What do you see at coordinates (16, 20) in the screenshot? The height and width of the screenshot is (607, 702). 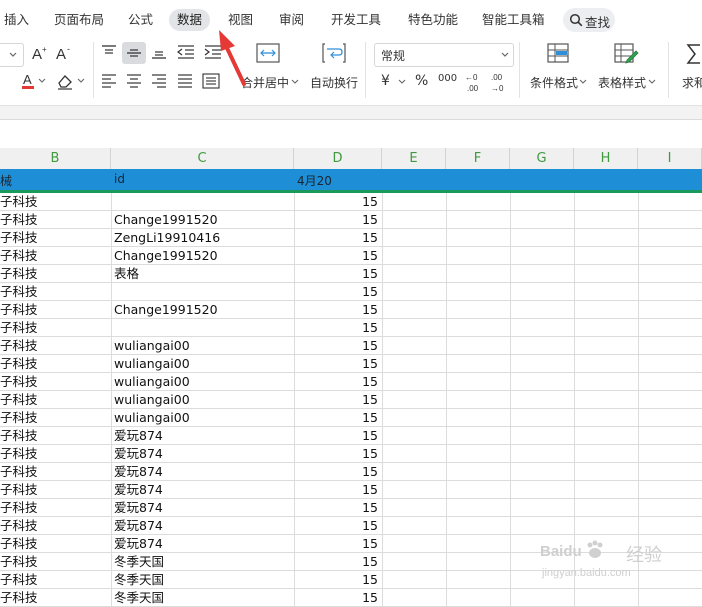 I see `tab-insert: 插入` at bounding box center [16, 20].